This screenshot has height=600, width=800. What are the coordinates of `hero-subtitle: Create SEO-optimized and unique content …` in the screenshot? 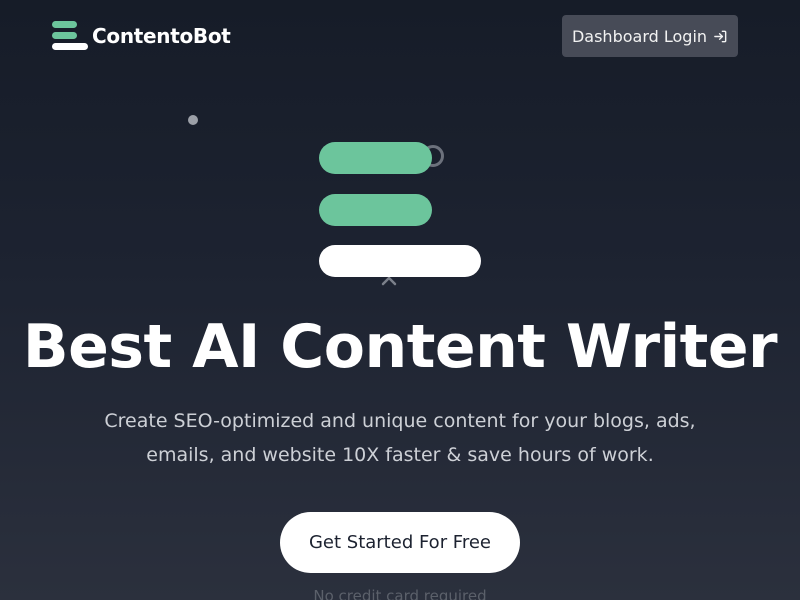 It's located at (400, 438).